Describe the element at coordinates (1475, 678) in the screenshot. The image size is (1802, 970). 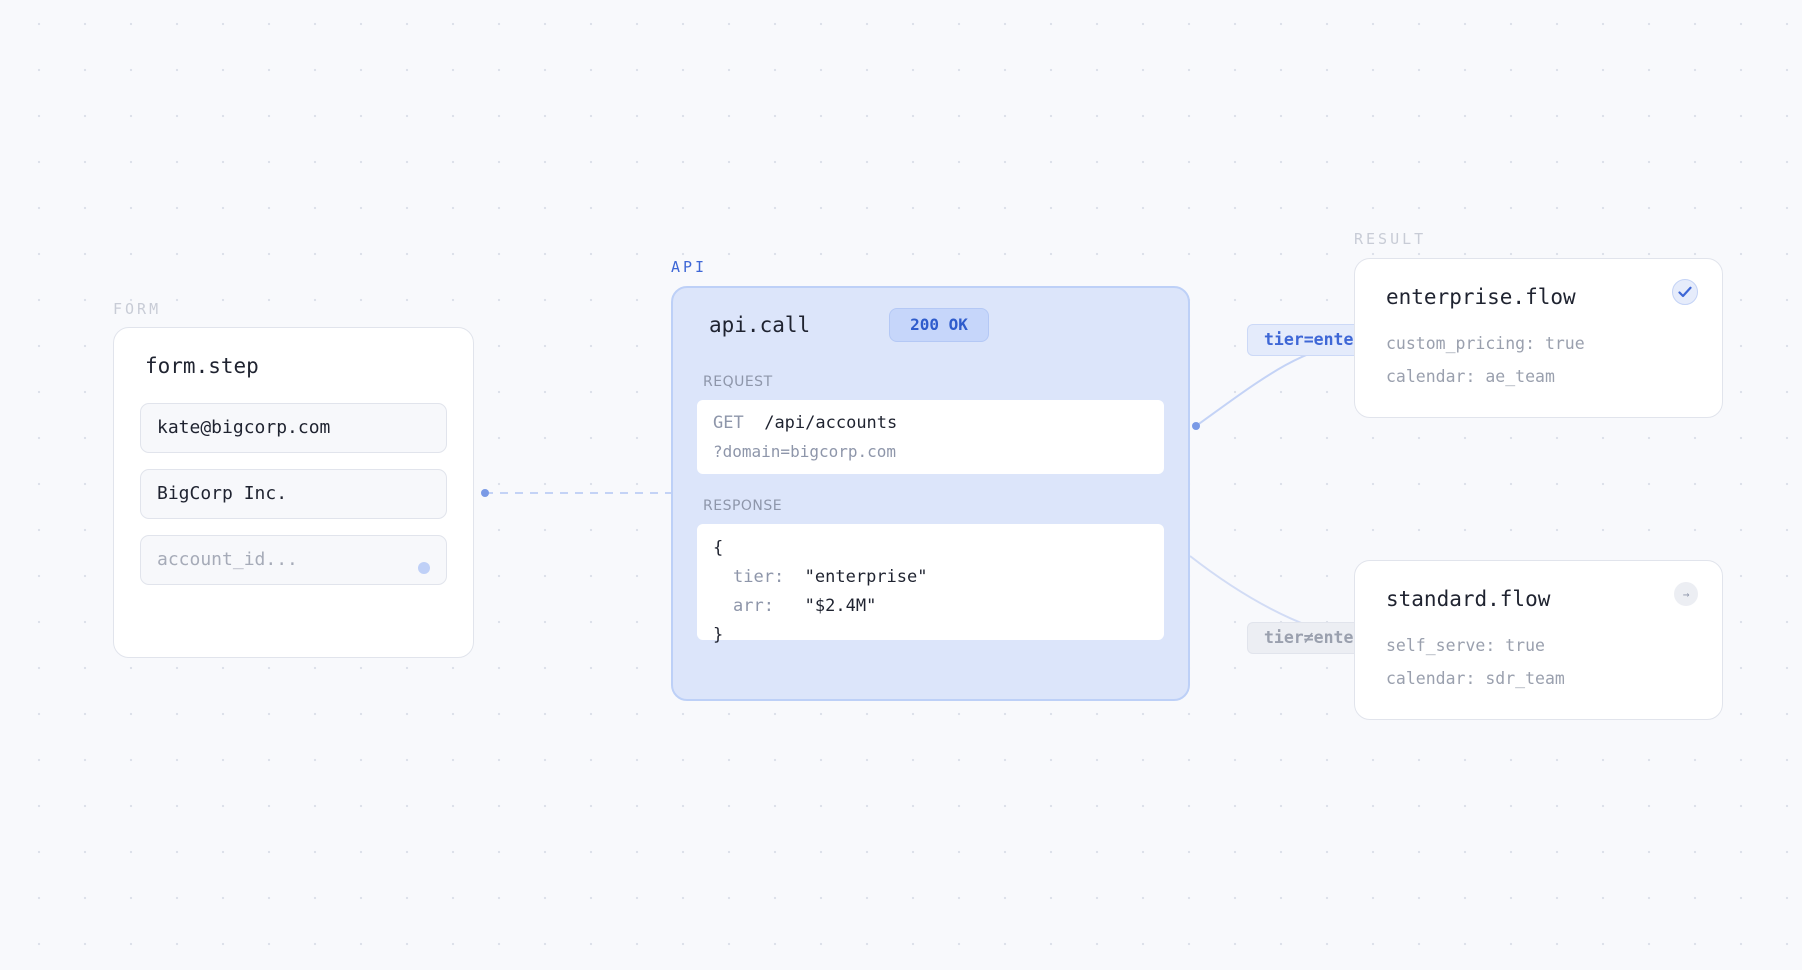
I see `standard-prop: calendar: sdr_team` at that location.